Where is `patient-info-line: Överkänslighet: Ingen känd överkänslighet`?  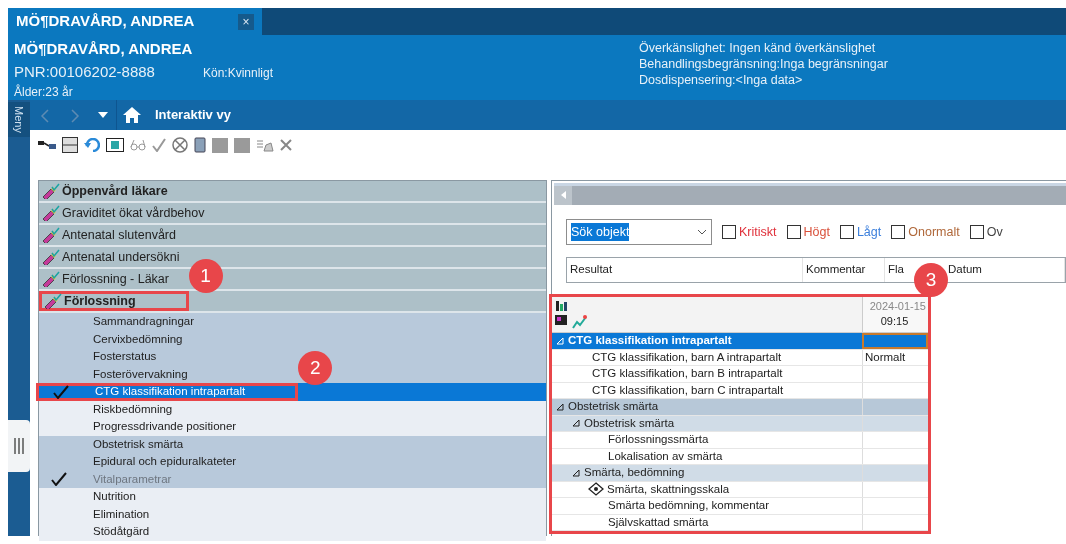 patient-info-line: Överkänslighet: Ingen känd överkänslighet is located at coordinates (758, 48).